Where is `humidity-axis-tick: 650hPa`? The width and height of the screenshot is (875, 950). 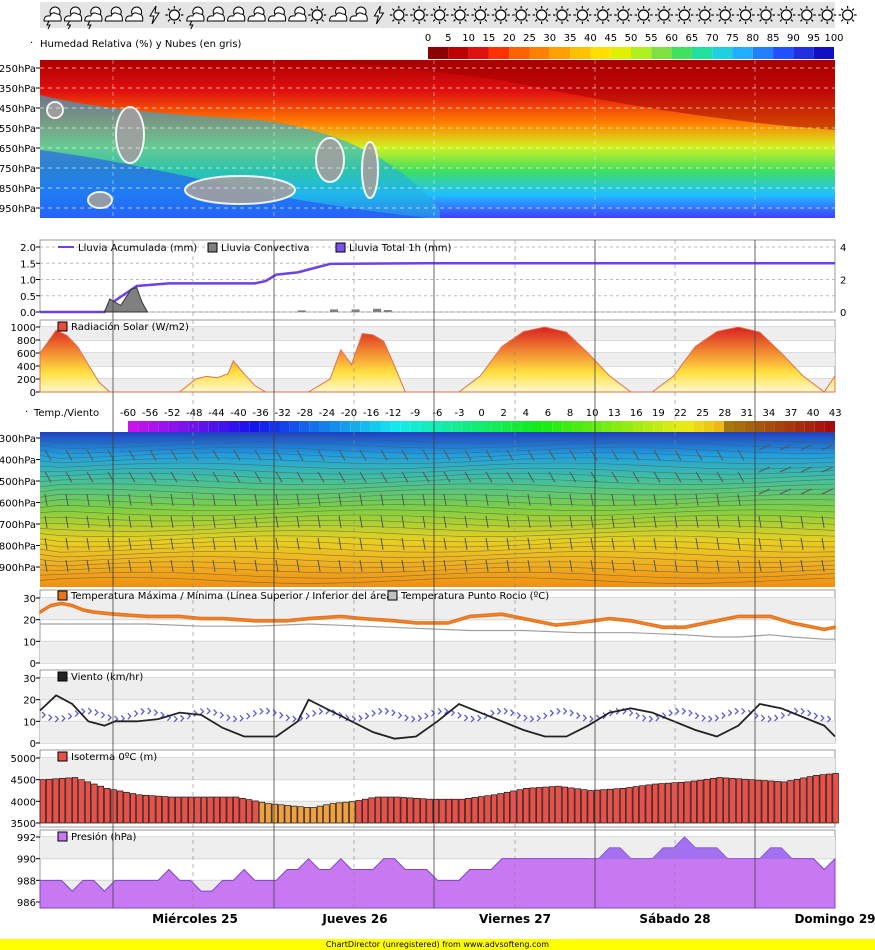
humidity-axis-tick: 650hPa is located at coordinates (18, 149).